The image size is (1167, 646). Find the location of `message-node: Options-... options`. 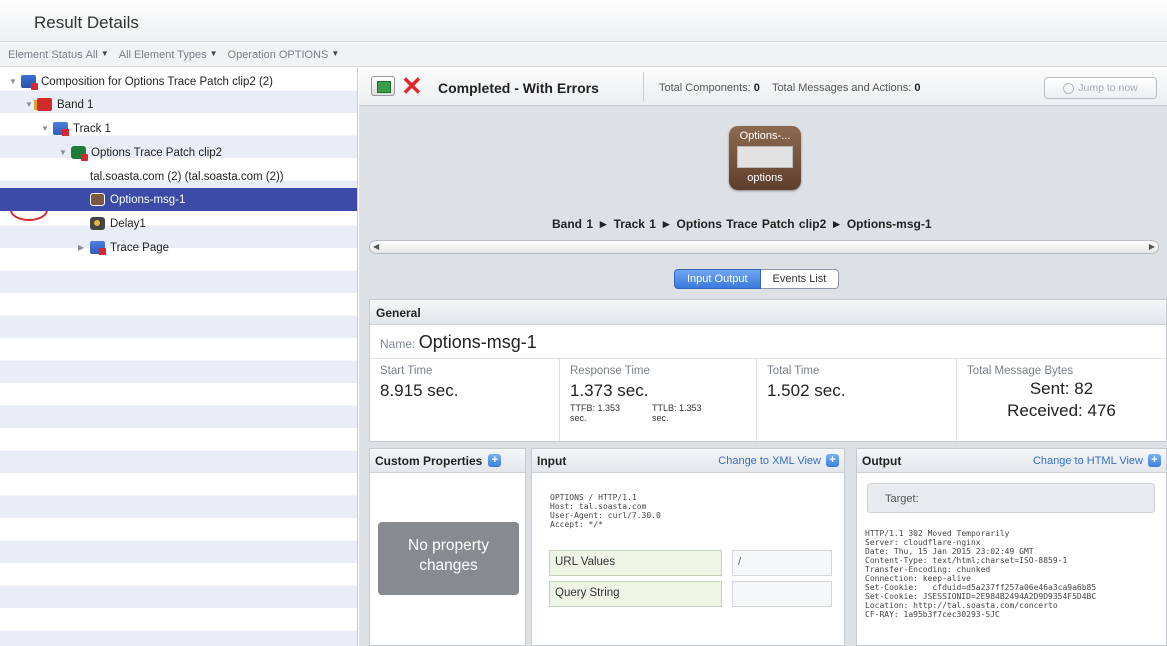

message-node: Options-... options is located at coordinates (765, 158).